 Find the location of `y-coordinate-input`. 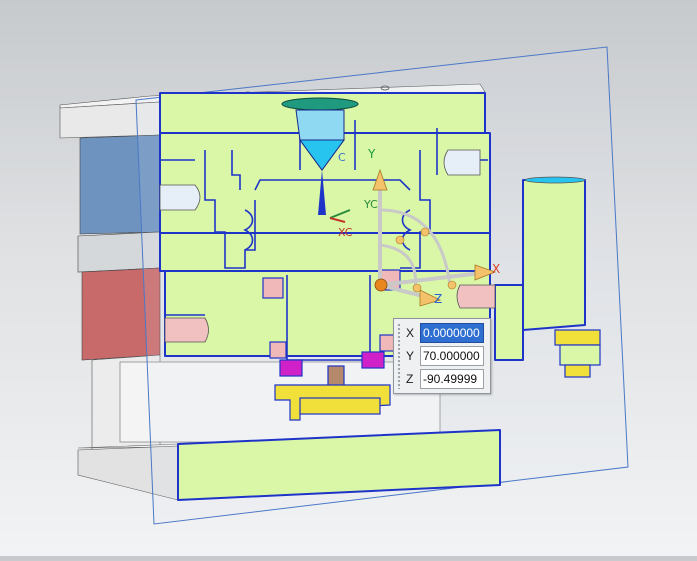

y-coordinate-input is located at coordinates (452, 356).